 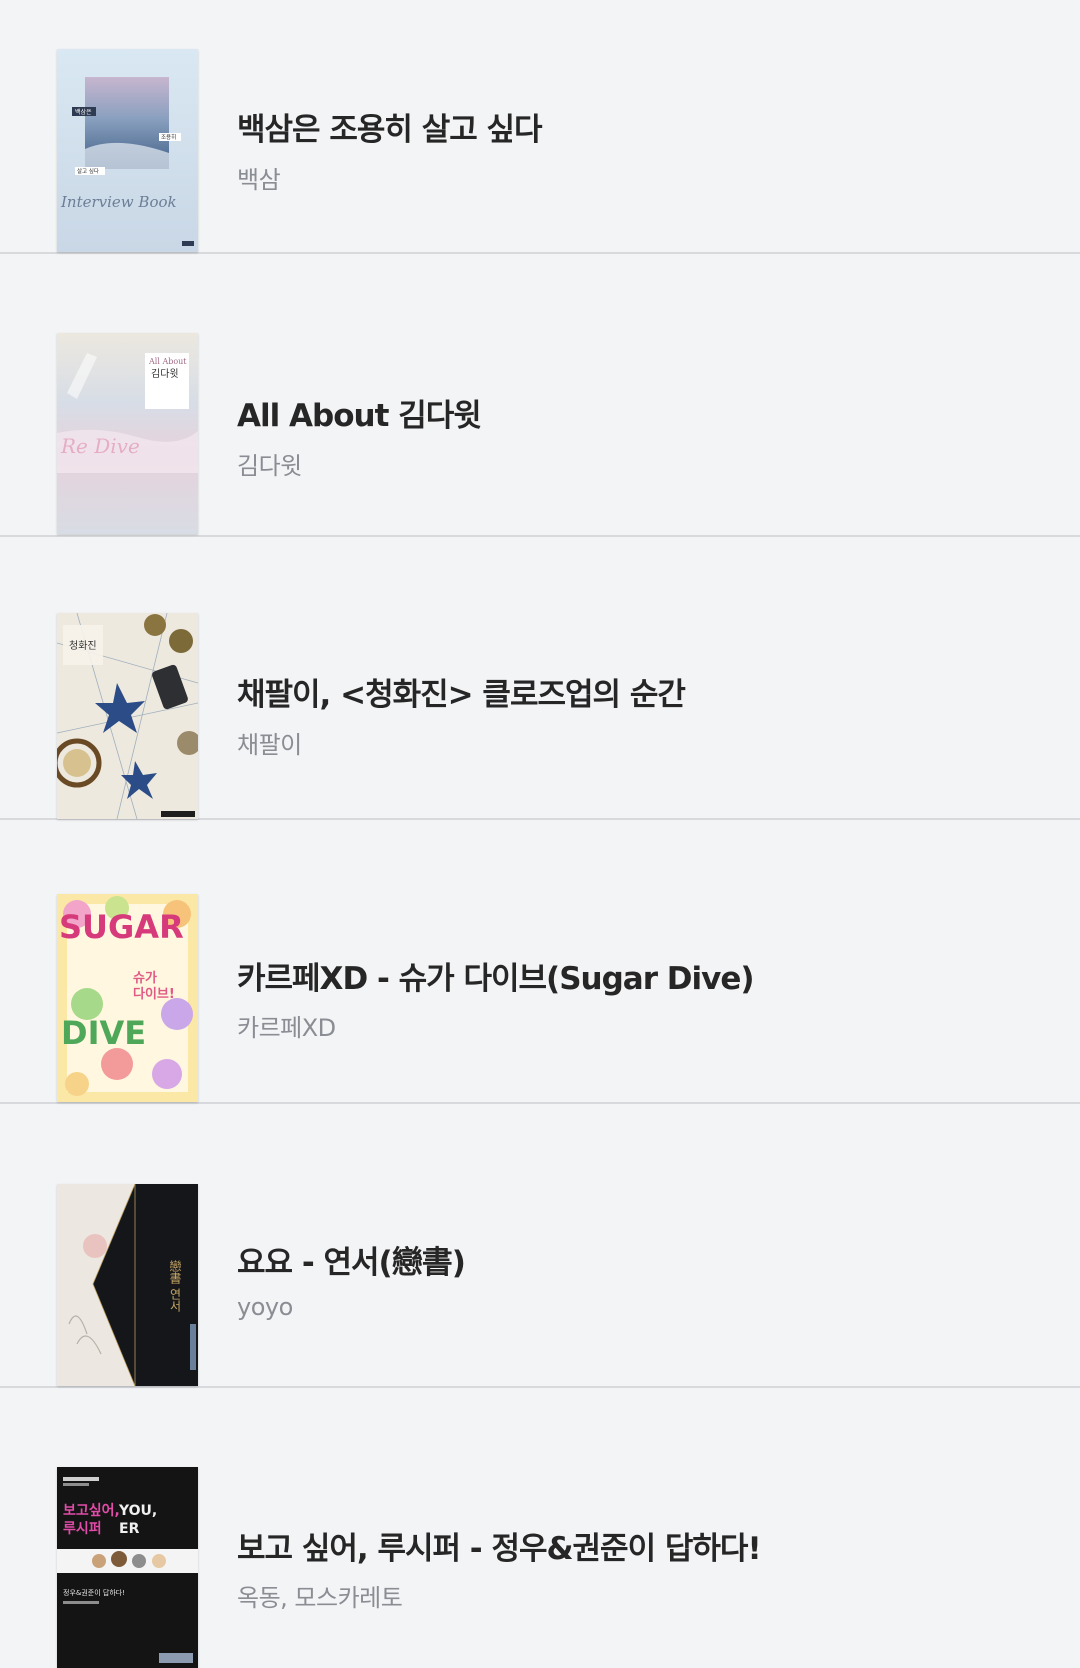 I want to click on book-title: All About 김다윗, so click(x=359, y=416).